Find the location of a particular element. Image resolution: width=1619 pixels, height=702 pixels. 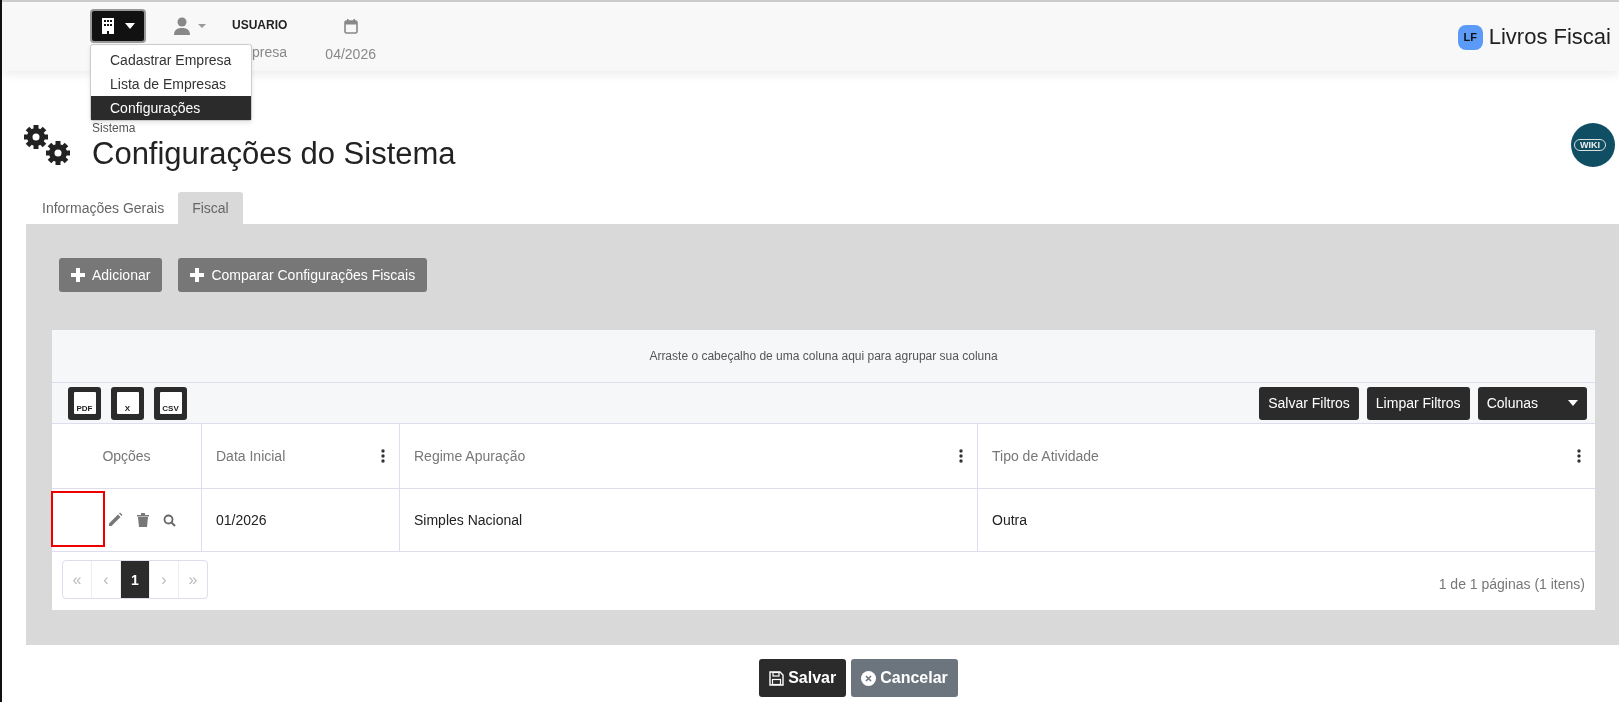

column-header: Opções is located at coordinates (127, 456).